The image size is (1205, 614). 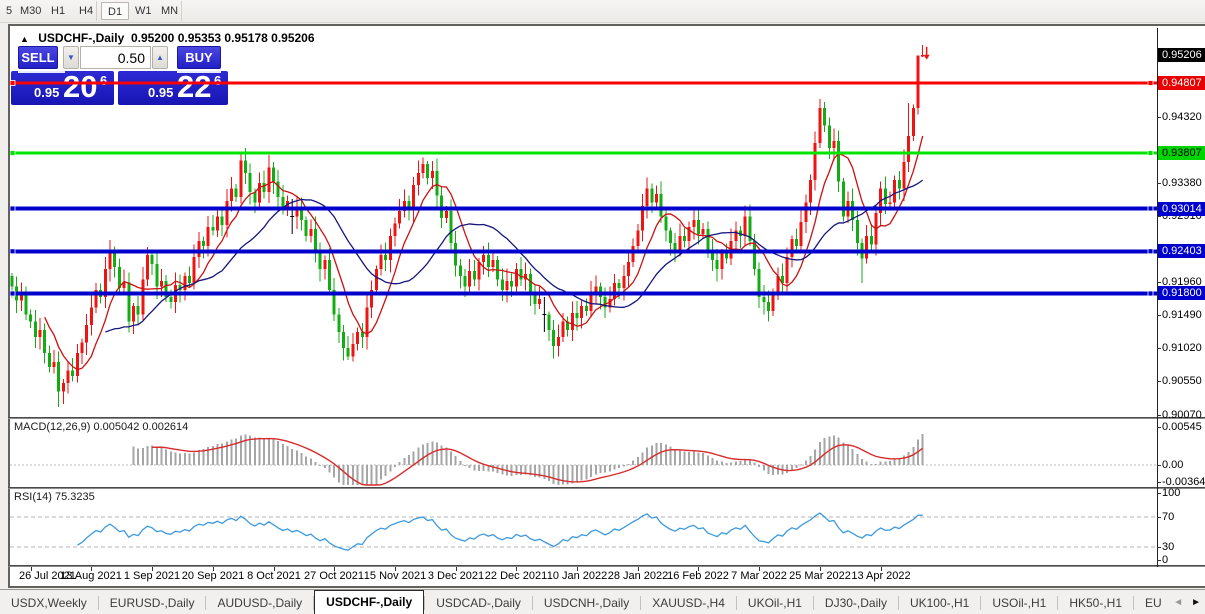 I want to click on tabs-scroll-left-button: ◄, so click(x=1178, y=603).